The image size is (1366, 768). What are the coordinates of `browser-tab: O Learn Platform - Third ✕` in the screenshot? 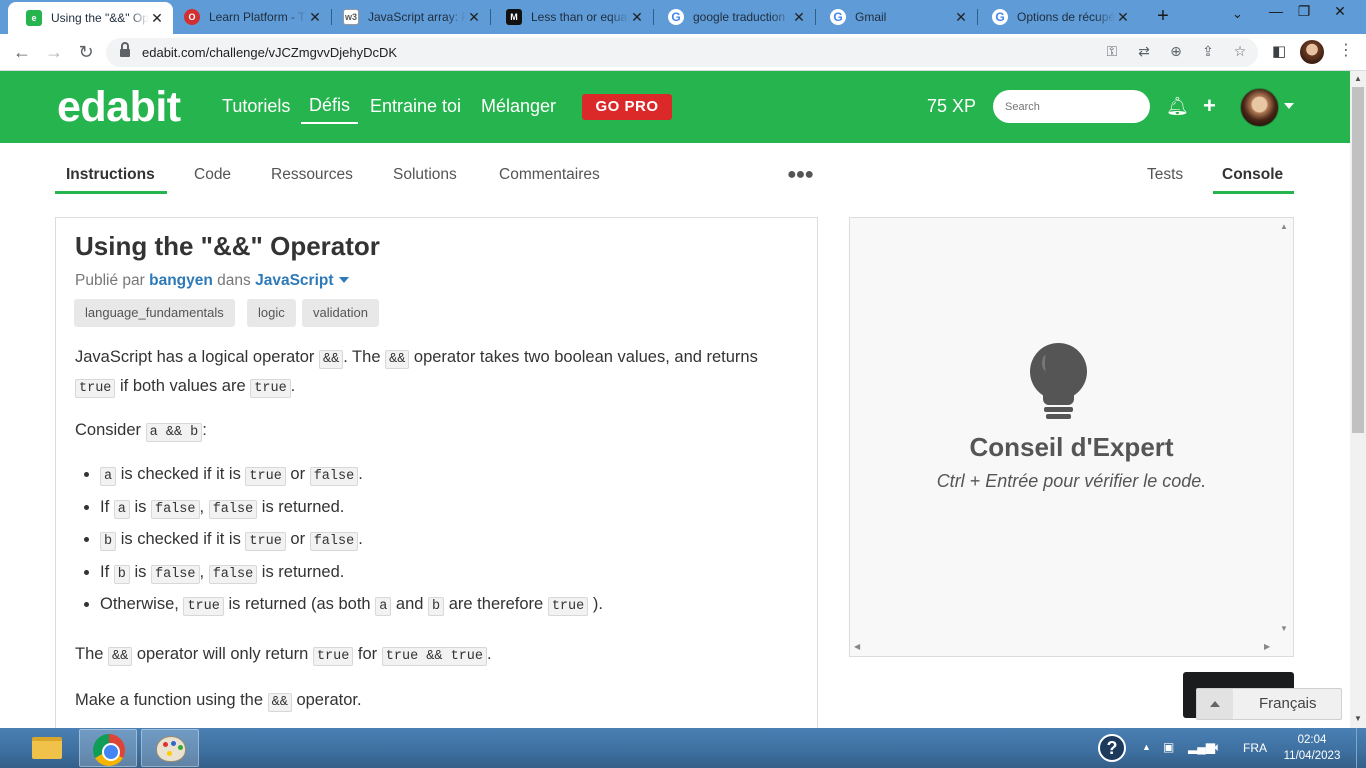 It's located at (248, 17).